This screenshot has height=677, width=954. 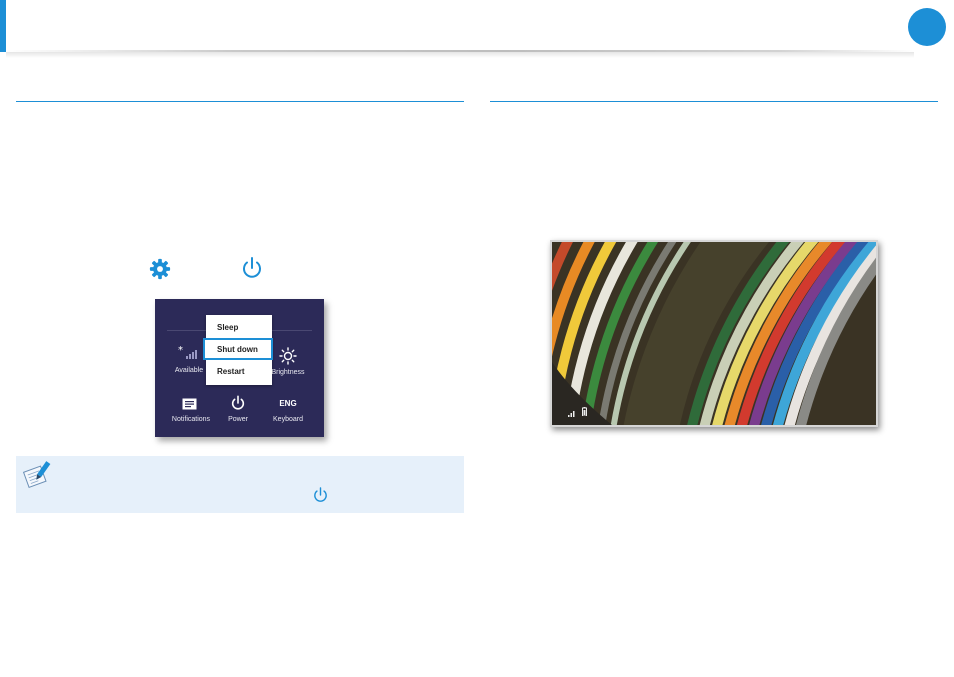 What do you see at coordinates (288, 403) in the screenshot?
I see `keyboard-tile-text: ENG` at bounding box center [288, 403].